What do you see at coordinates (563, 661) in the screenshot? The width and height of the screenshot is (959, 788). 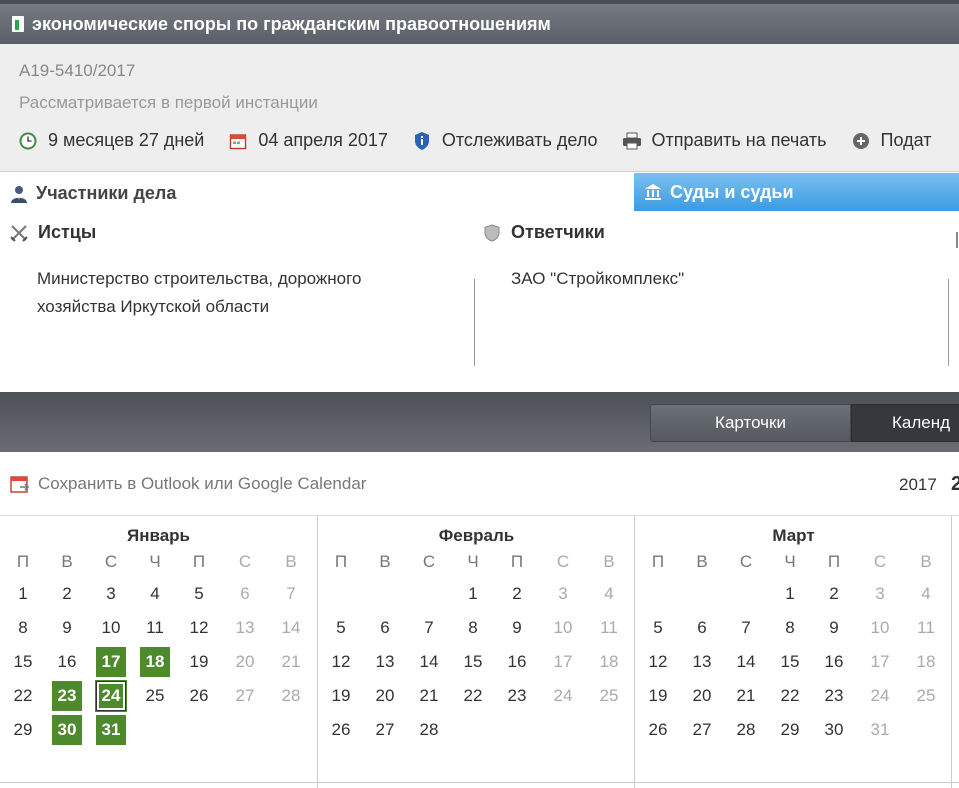 I see `calendar-day: 17` at bounding box center [563, 661].